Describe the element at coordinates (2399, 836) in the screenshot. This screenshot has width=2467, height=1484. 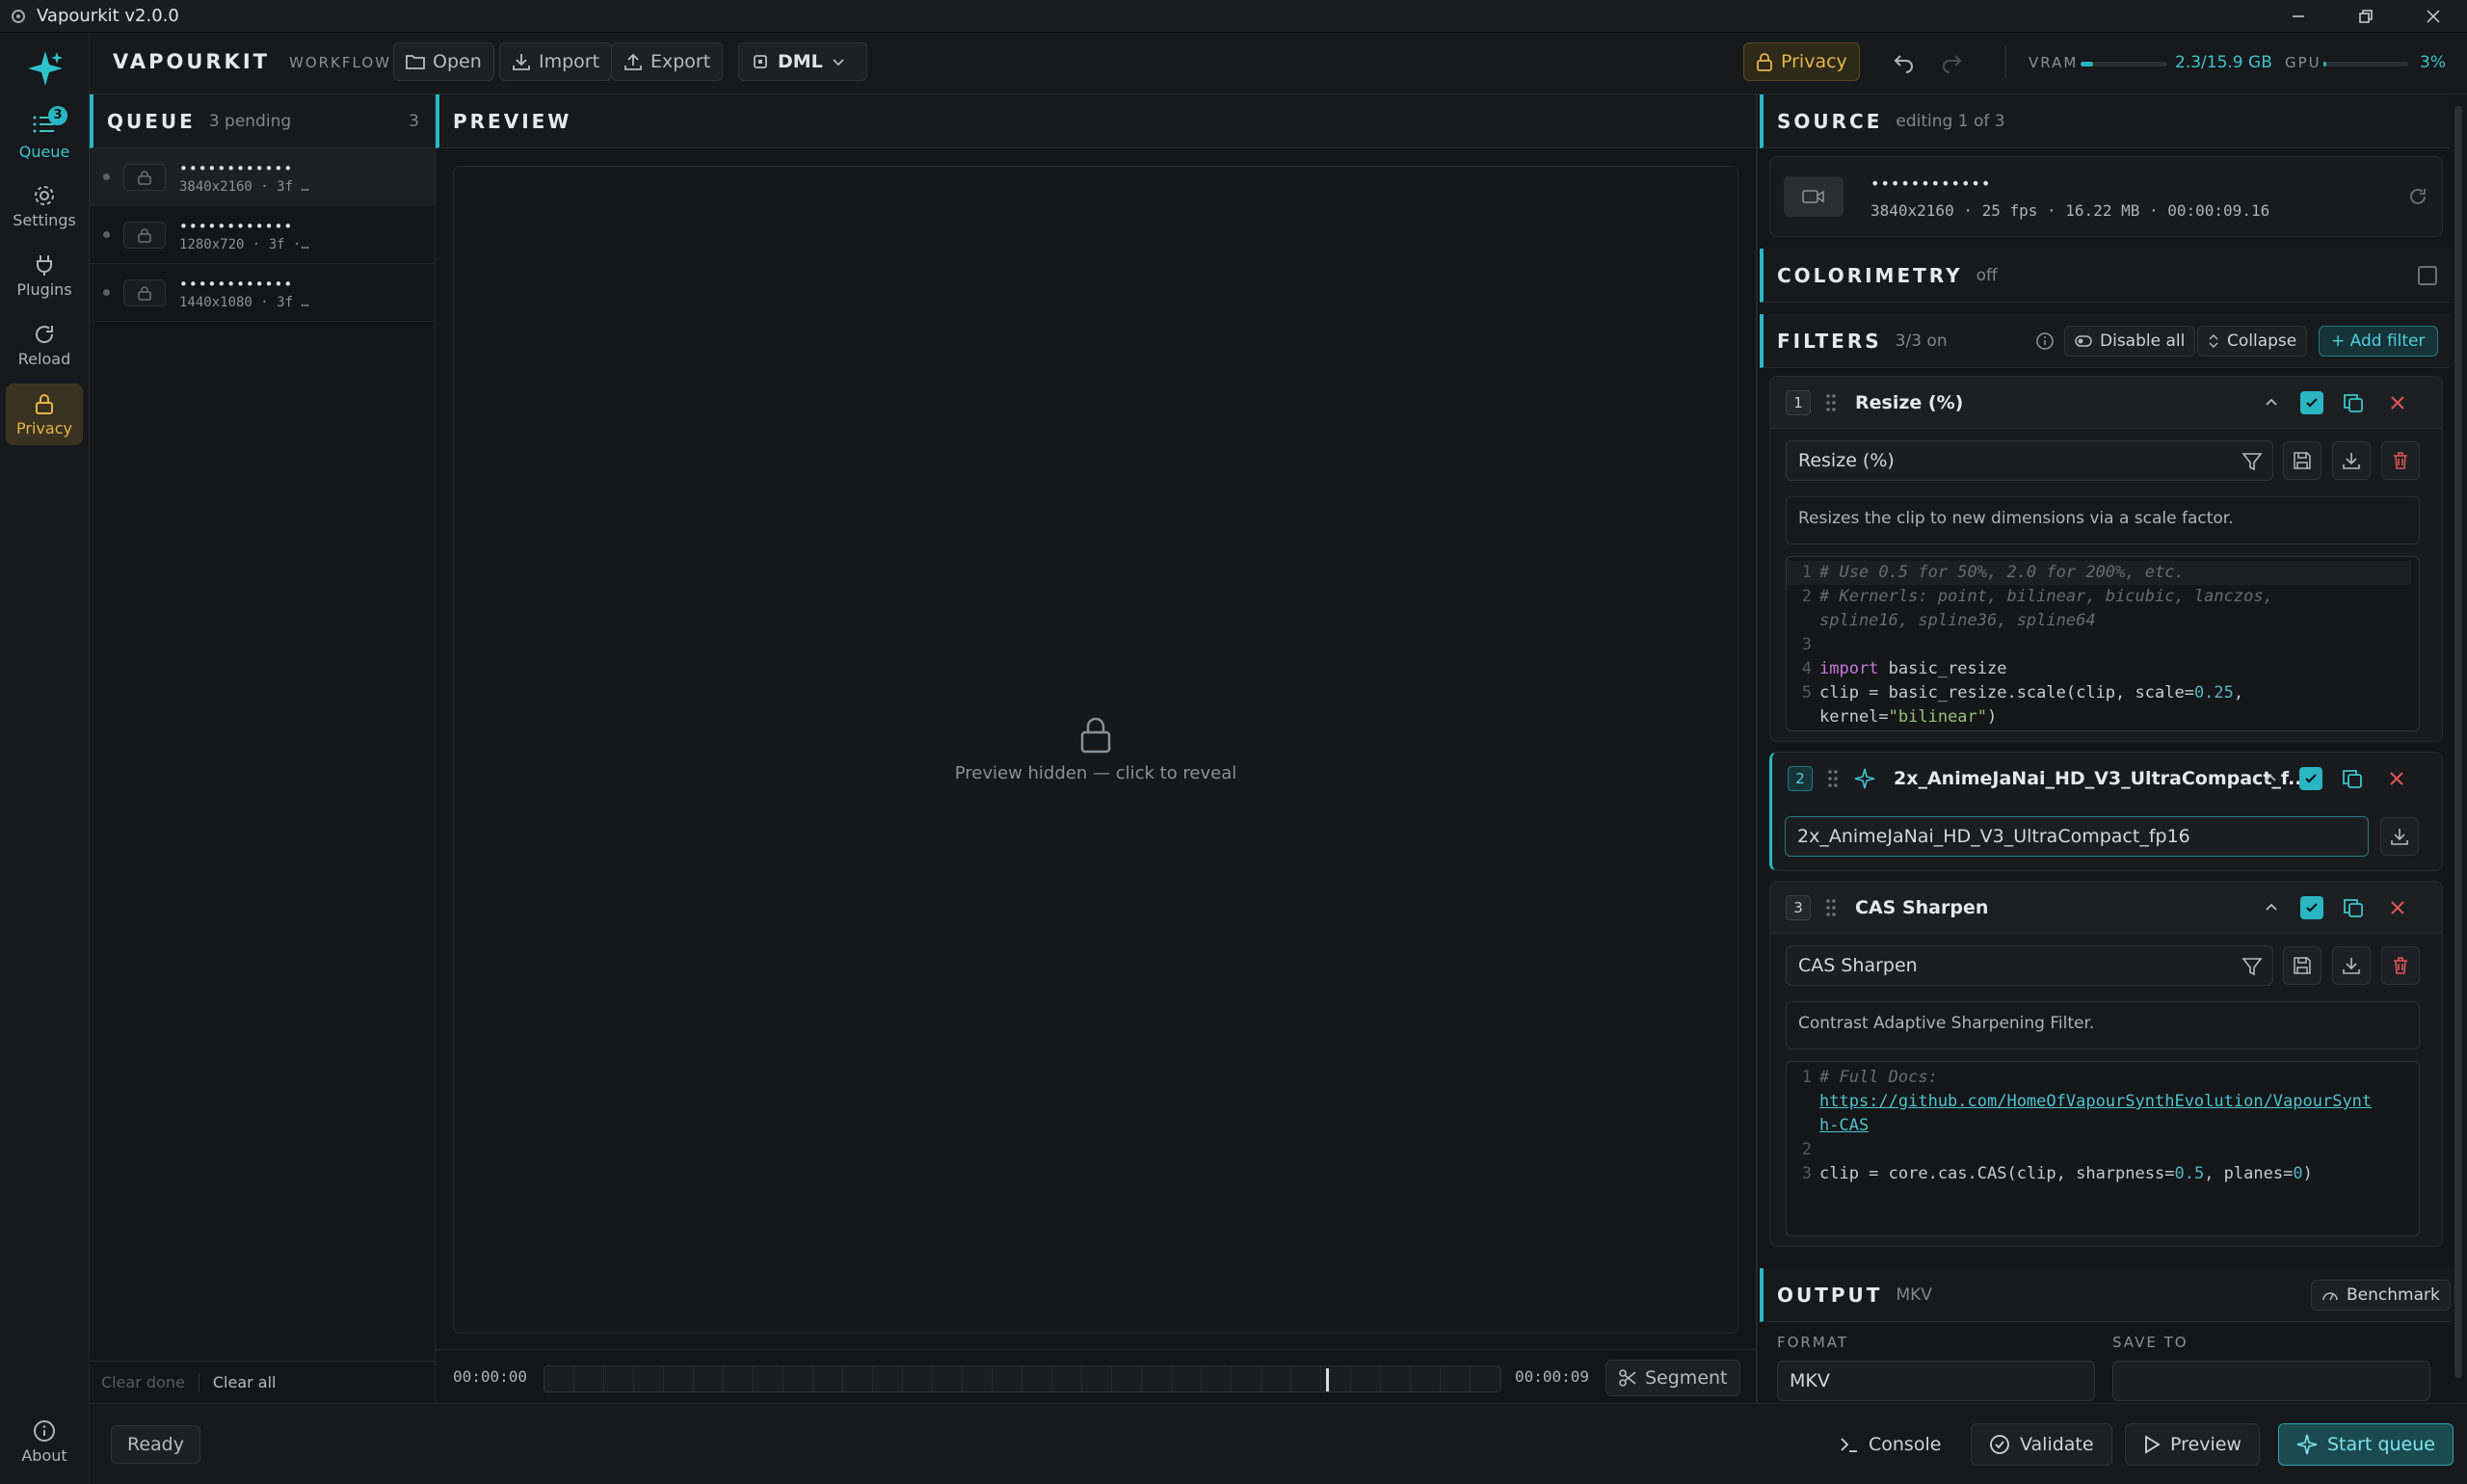
I see `import-model-button` at that location.